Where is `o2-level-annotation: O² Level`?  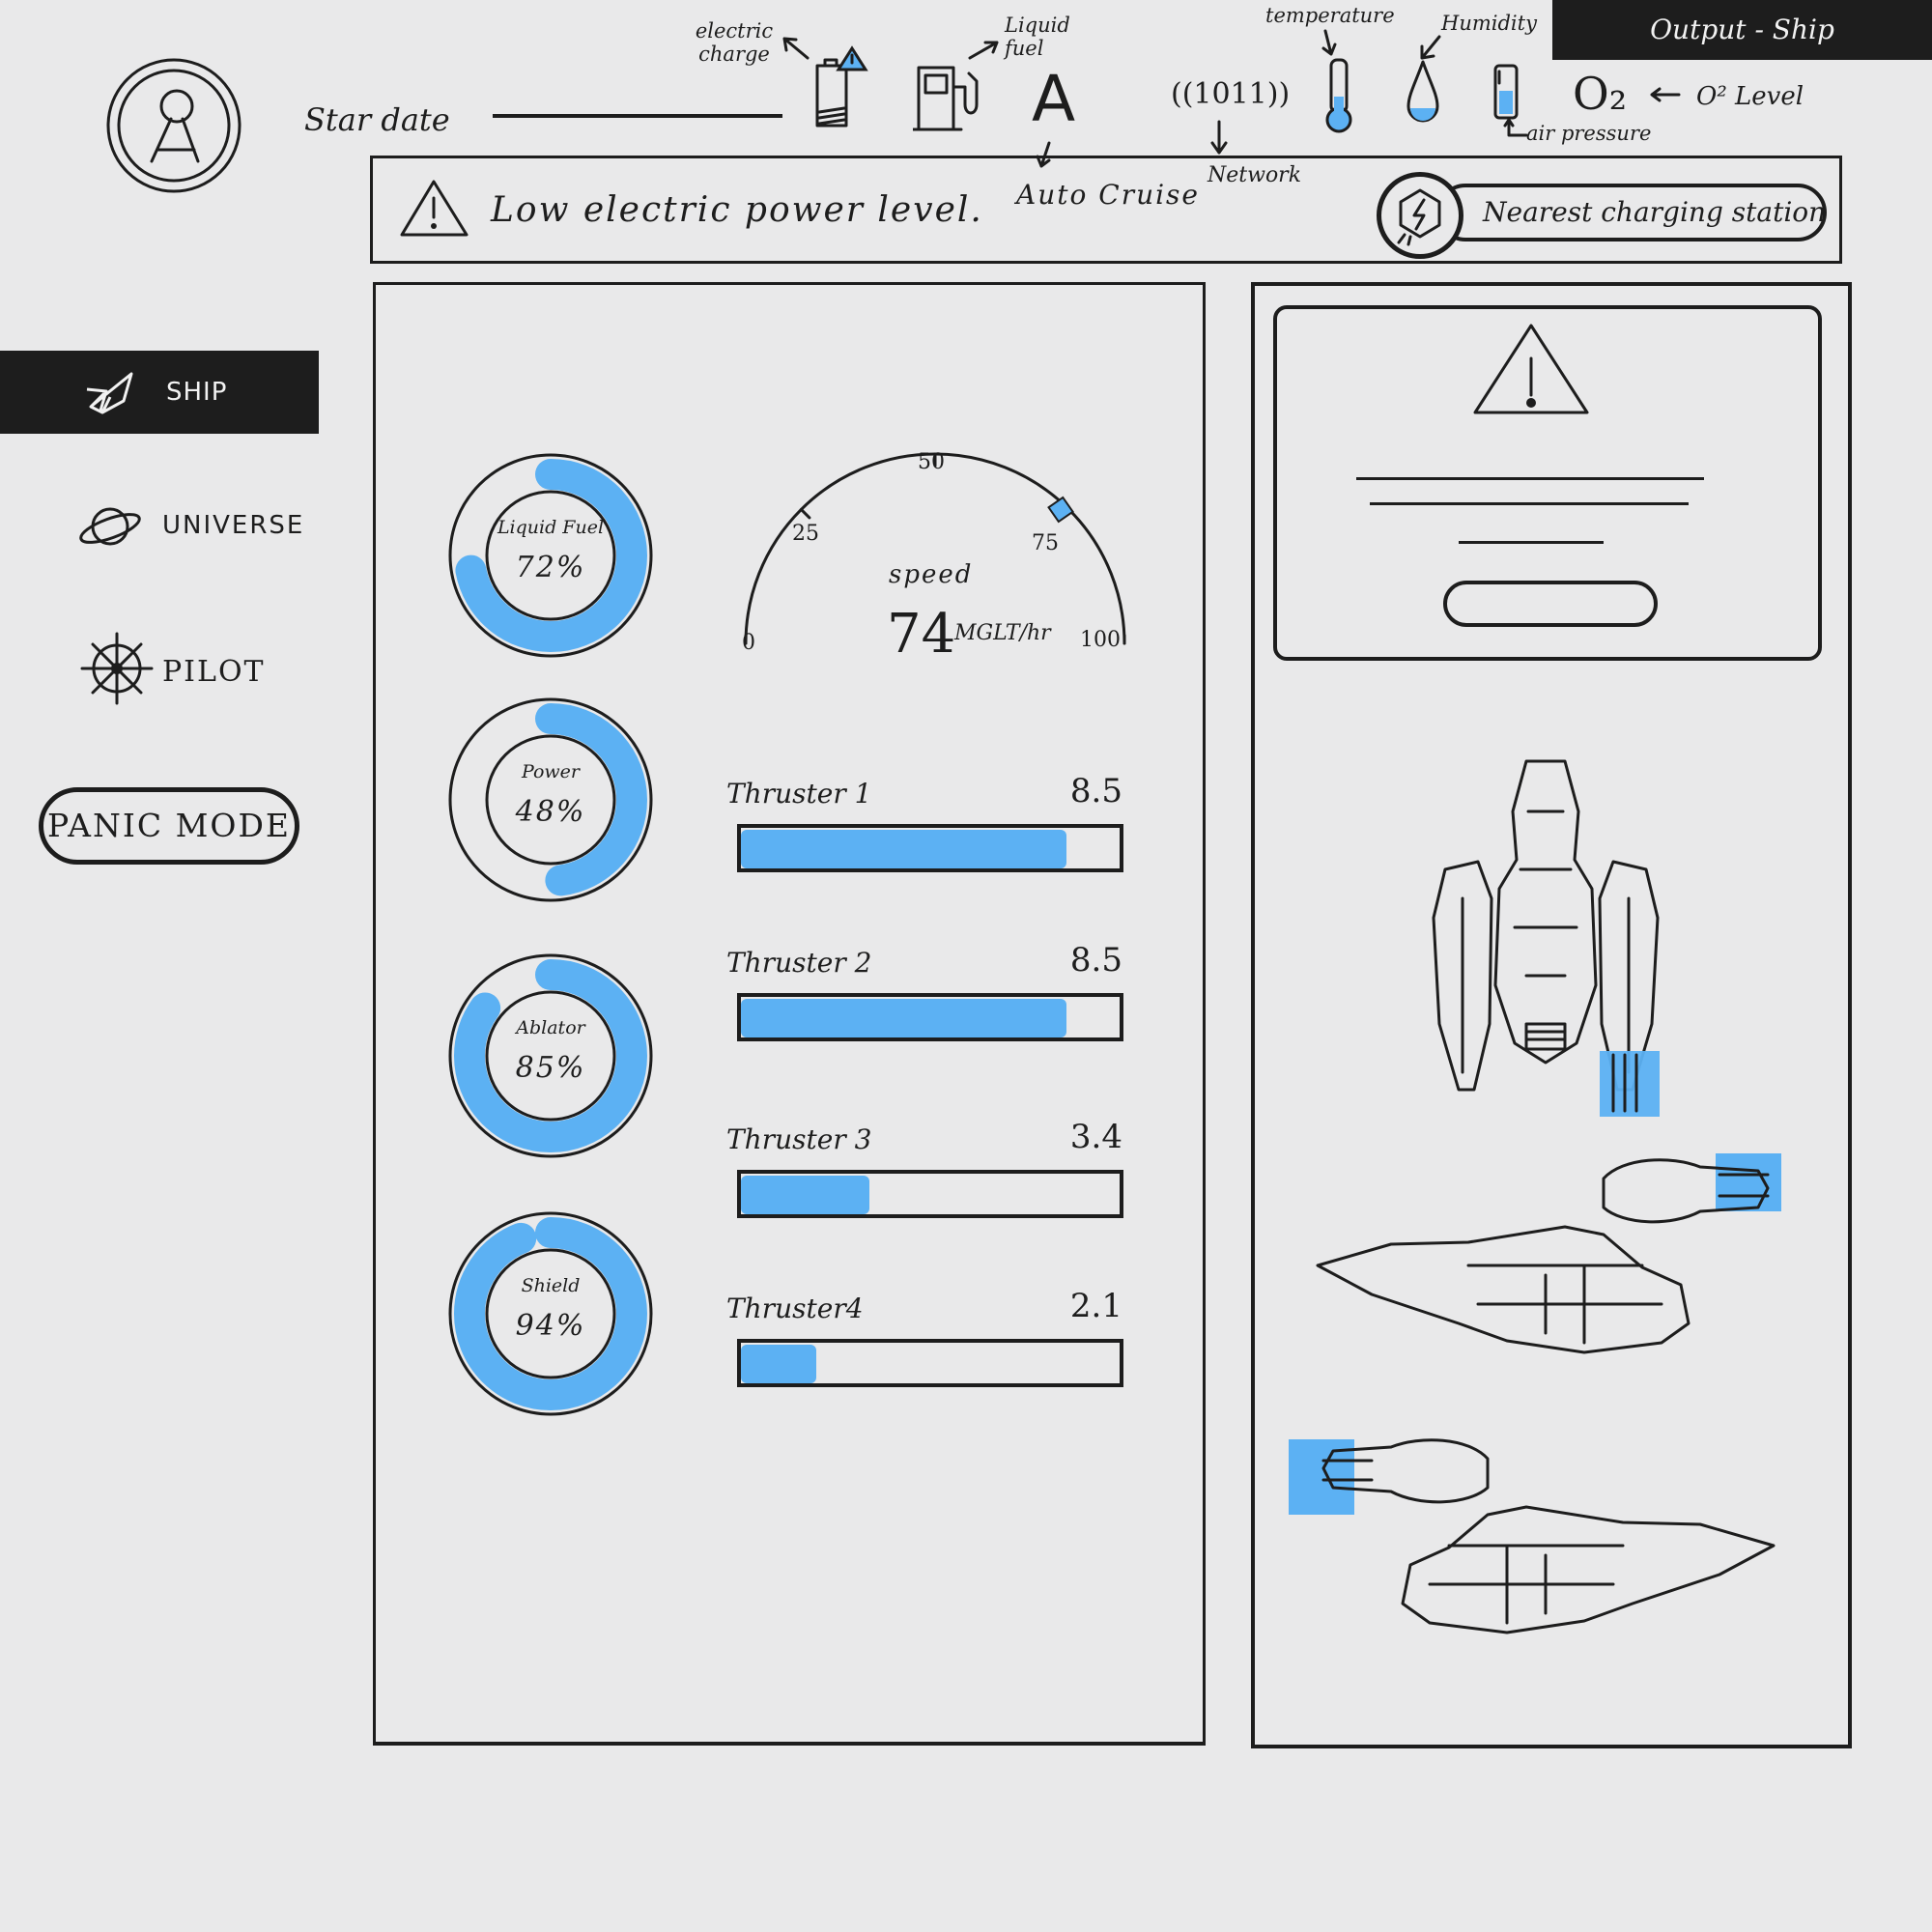
o2-level-annotation: O² Level is located at coordinates (1750, 96).